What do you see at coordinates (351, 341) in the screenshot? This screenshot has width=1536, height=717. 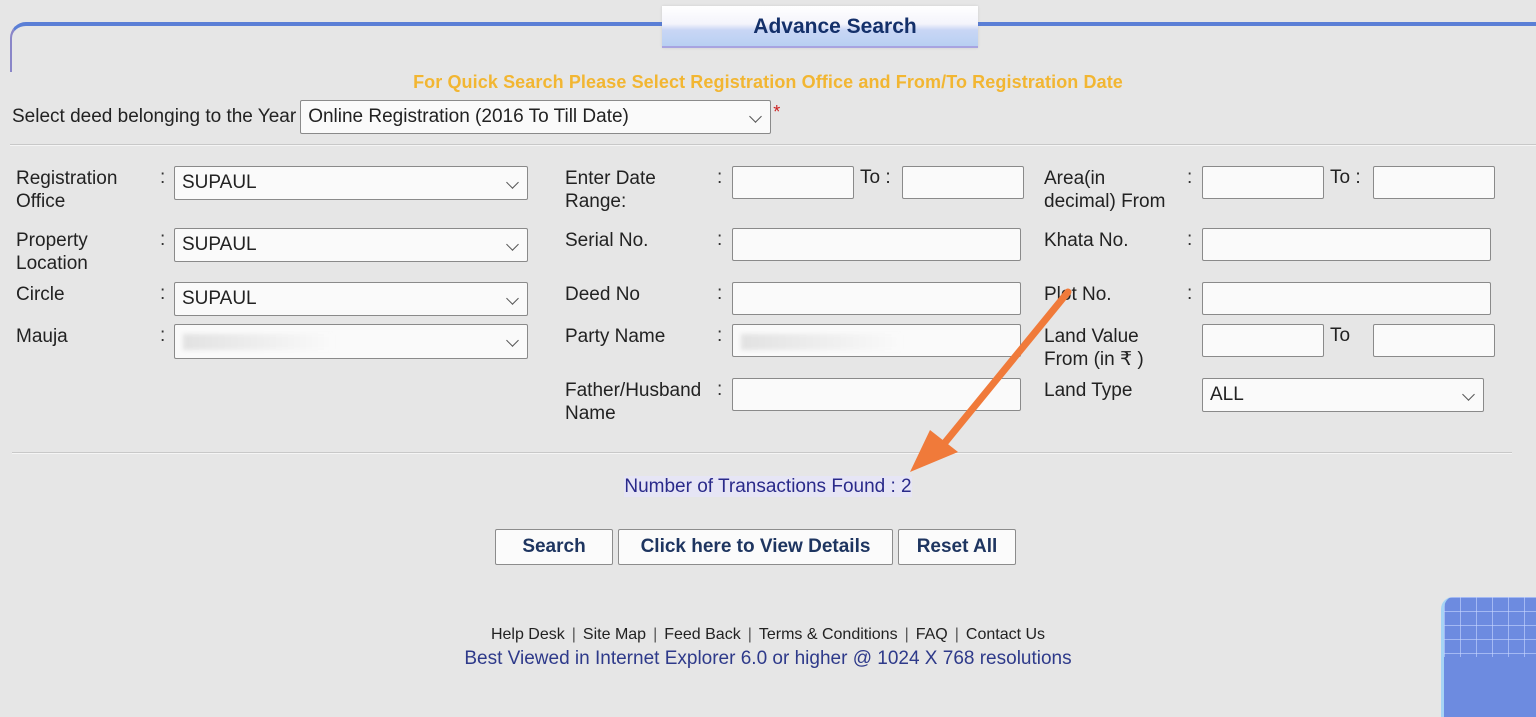 I see `mauja-select` at bounding box center [351, 341].